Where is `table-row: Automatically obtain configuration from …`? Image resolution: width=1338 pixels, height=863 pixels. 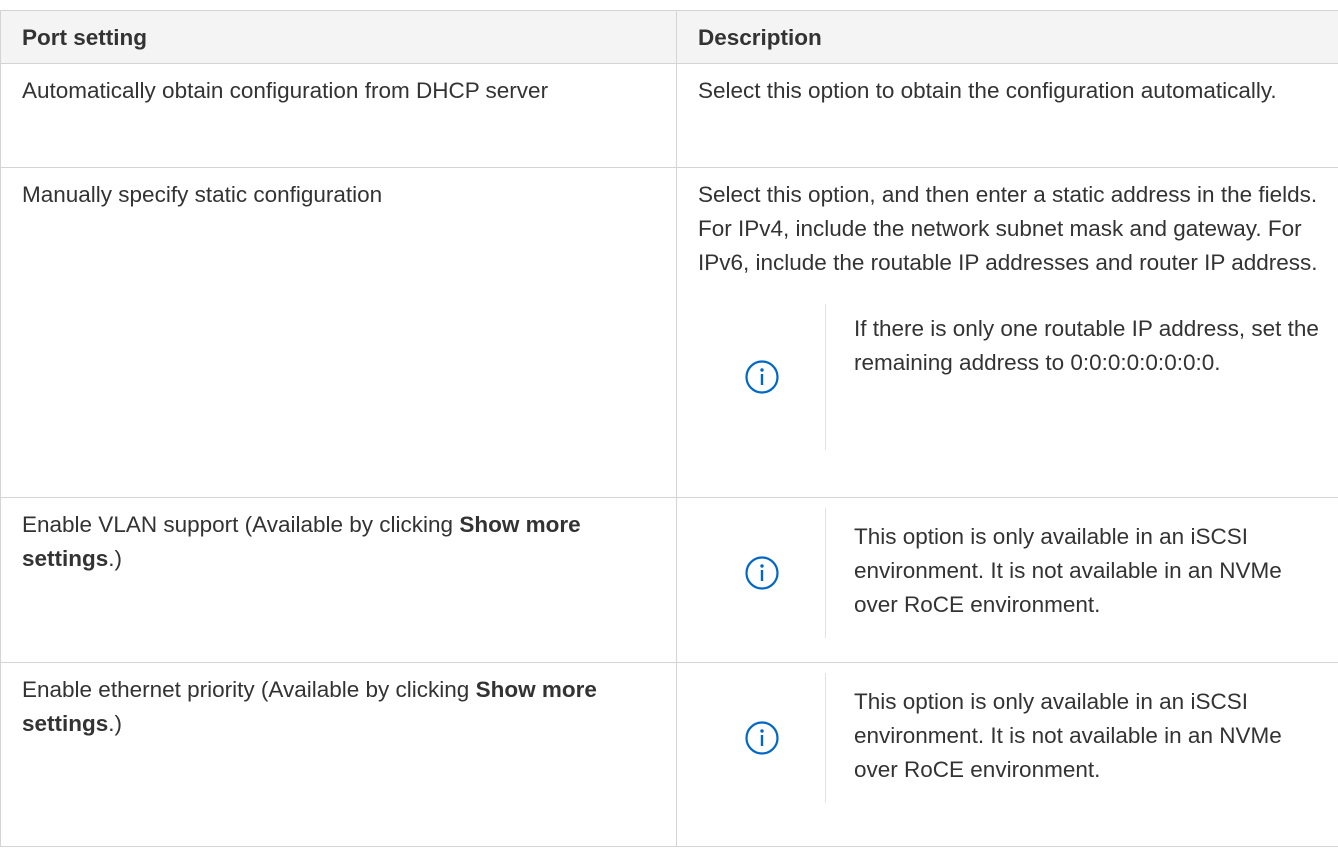
table-row: Automatically obtain configuration from … is located at coordinates (669, 115).